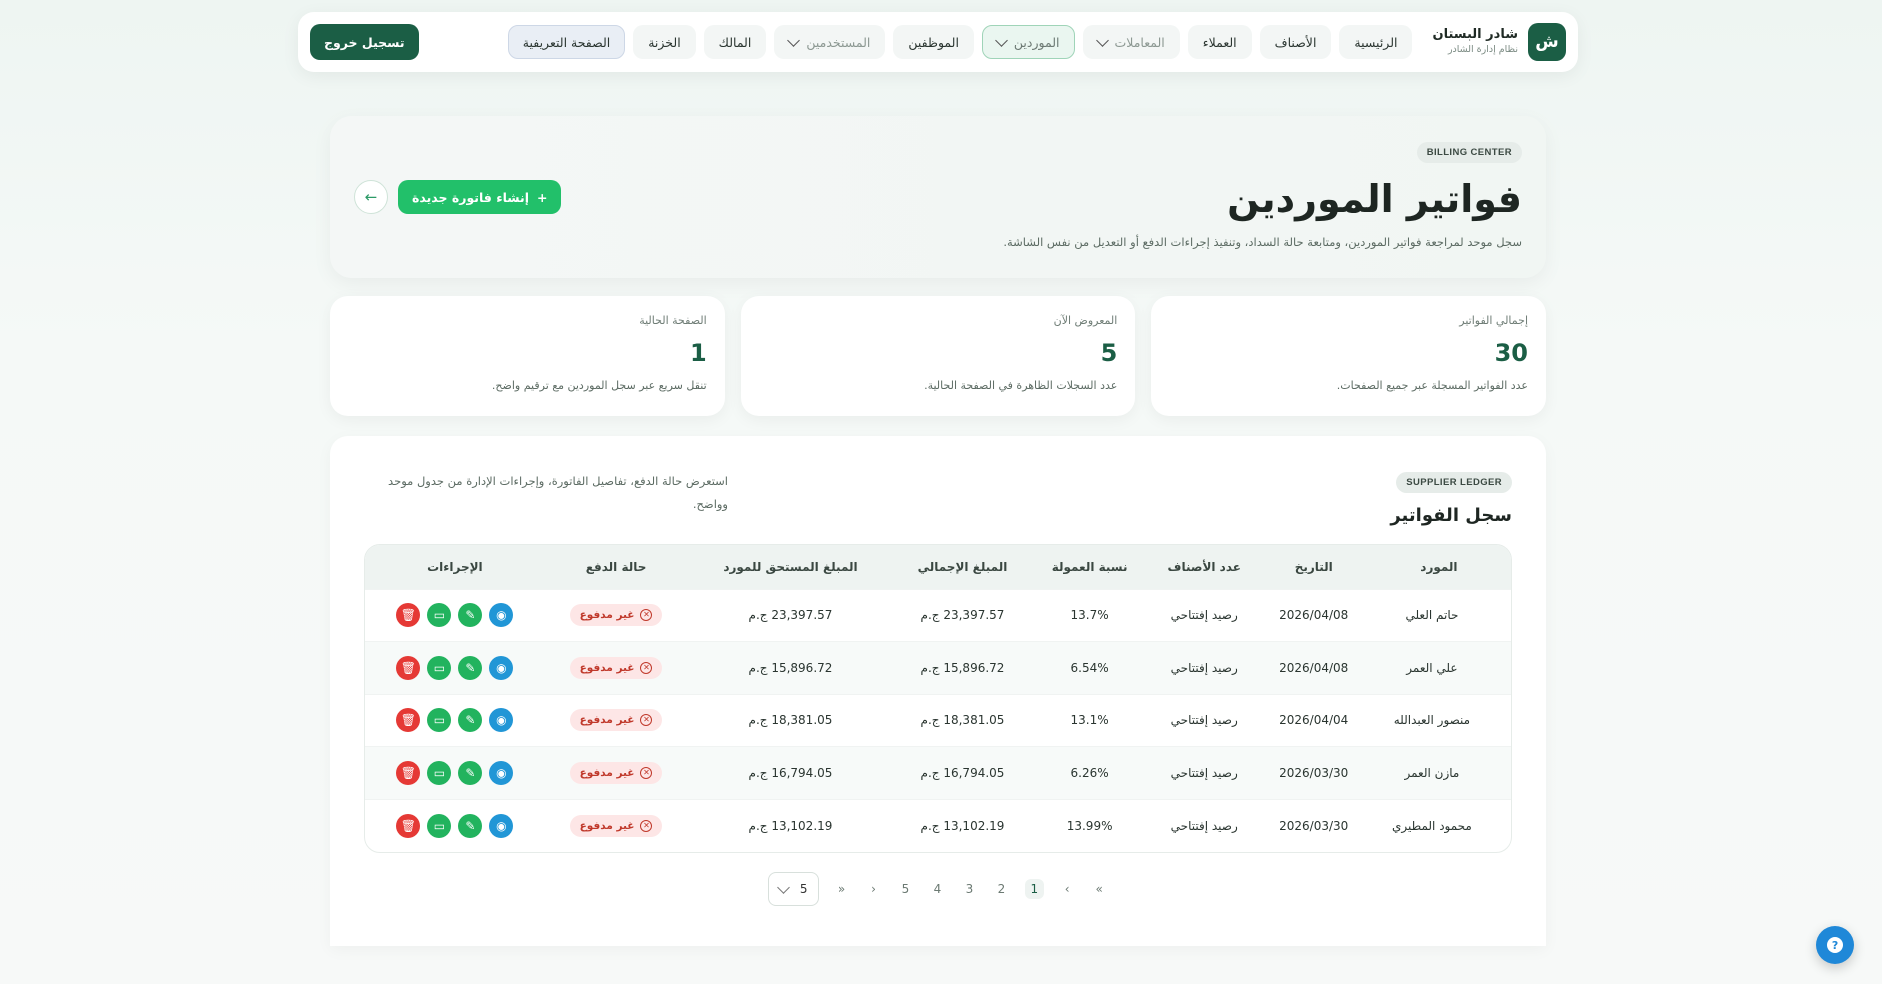 This screenshot has width=1882, height=984. What do you see at coordinates (1028, 42) in the screenshot?
I see `nav-item-suppliers: الموردين` at bounding box center [1028, 42].